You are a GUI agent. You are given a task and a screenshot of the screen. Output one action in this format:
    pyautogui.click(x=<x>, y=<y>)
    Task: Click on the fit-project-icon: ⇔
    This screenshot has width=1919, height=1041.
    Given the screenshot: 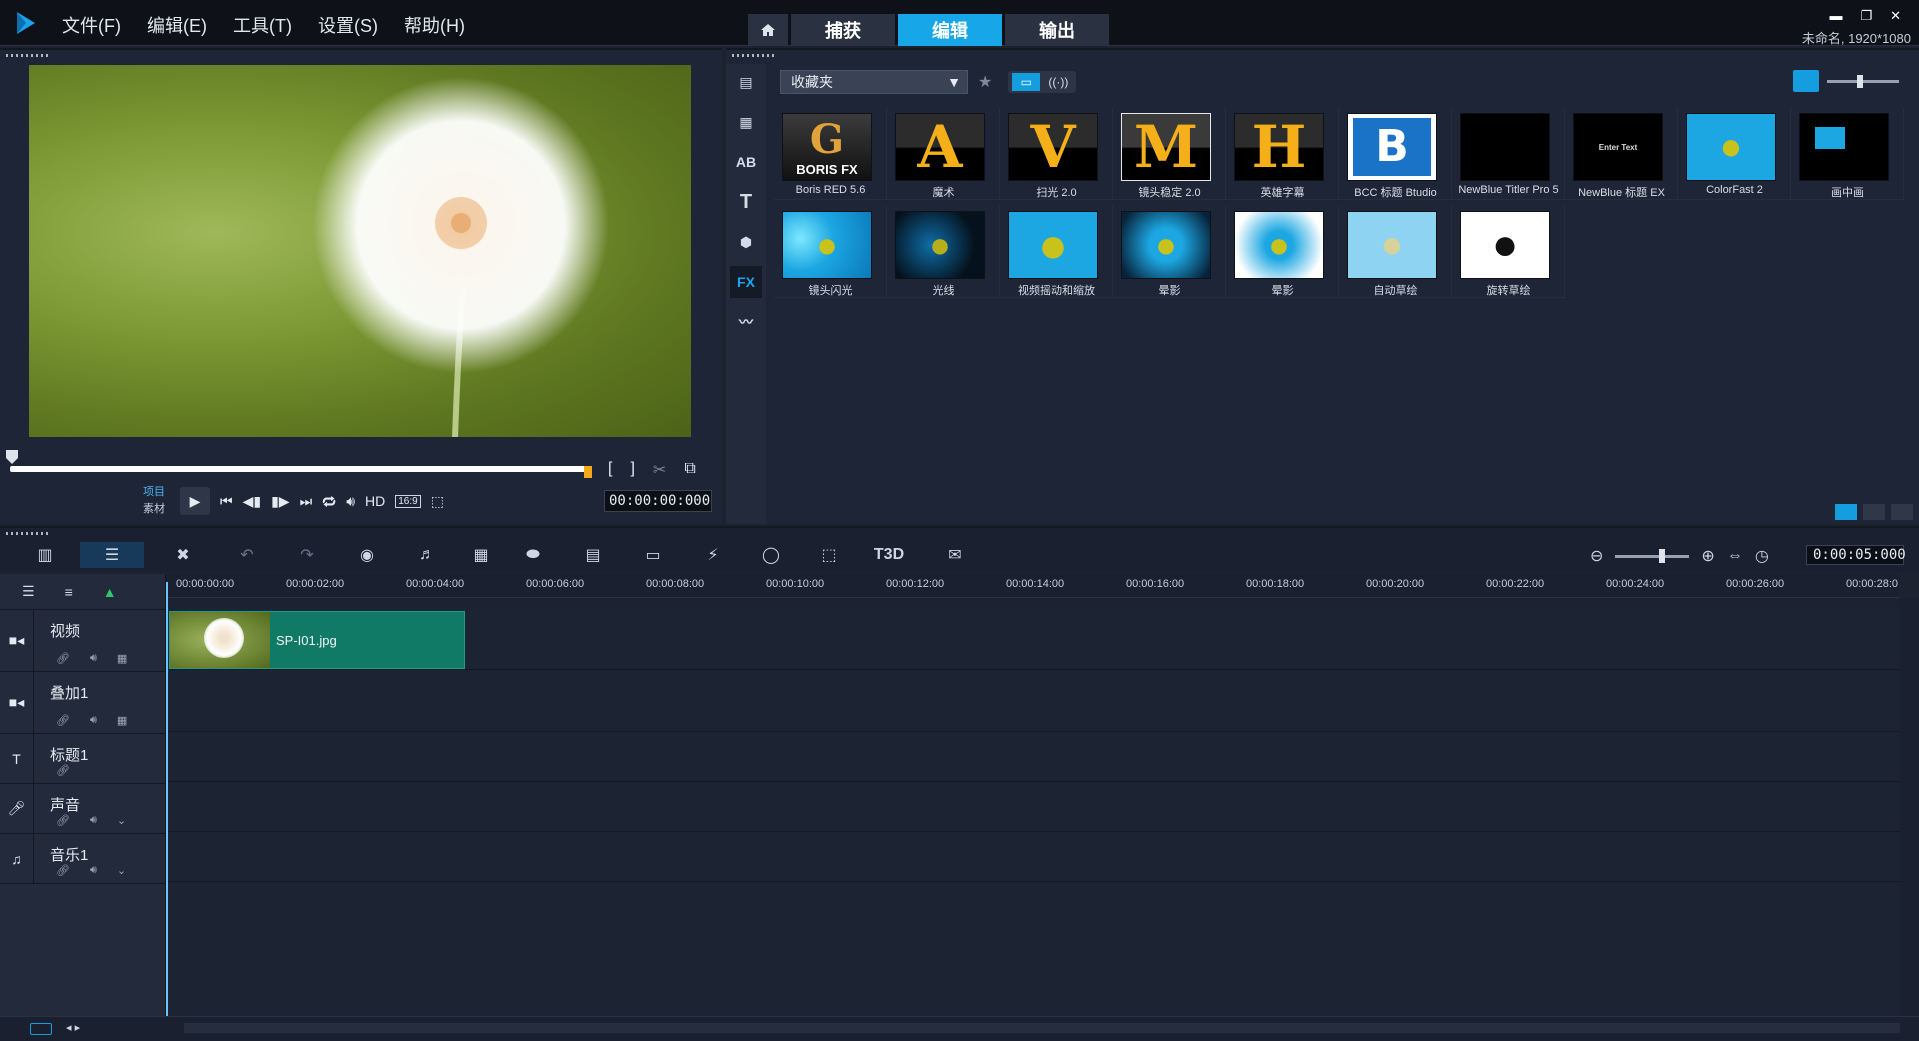 What is the action you would take?
    pyautogui.click(x=1735, y=556)
    